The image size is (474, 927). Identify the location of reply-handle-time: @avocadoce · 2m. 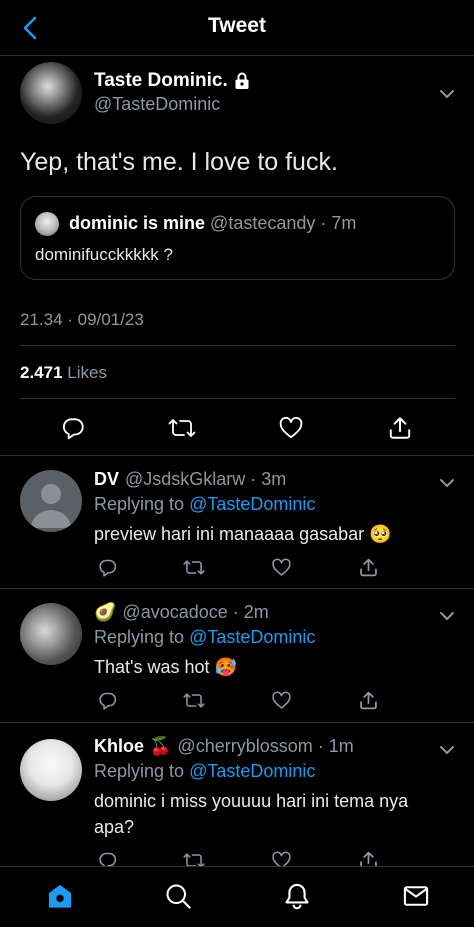
(195, 612).